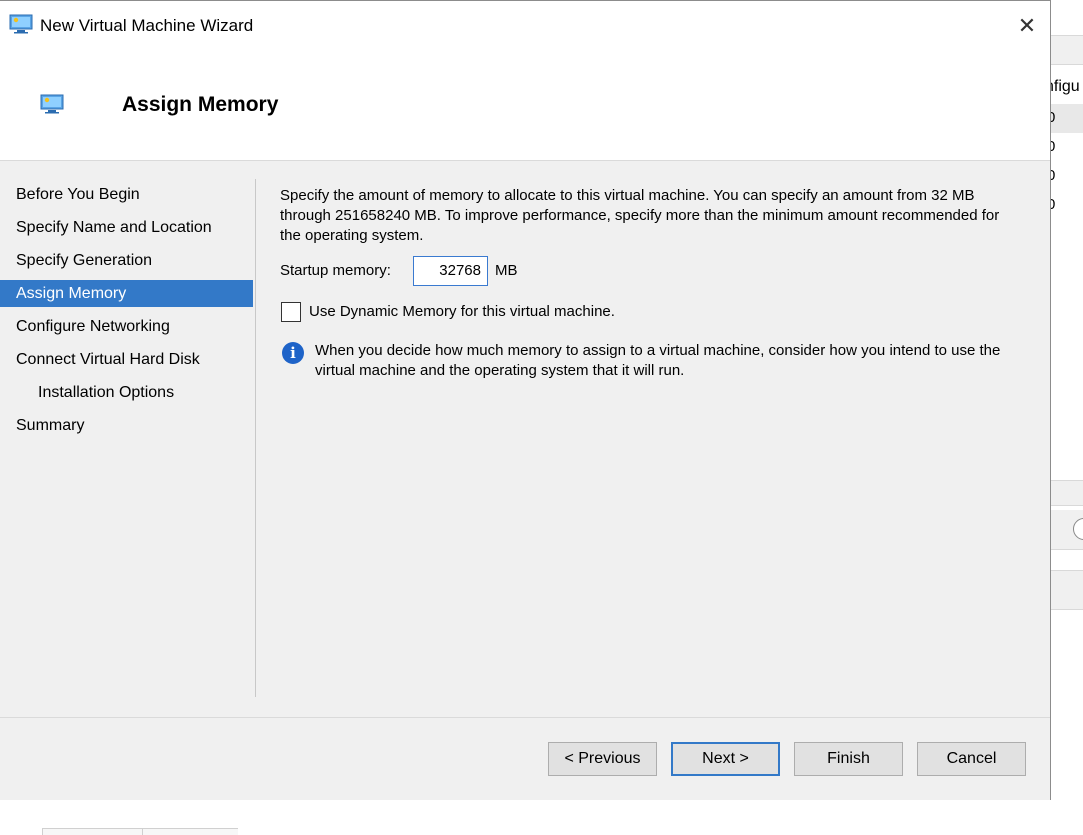 This screenshot has height=835, width=1083. Describe the element at coordinates (1078, 529) in the screenshot. I see `background-expand-icon` at that location.